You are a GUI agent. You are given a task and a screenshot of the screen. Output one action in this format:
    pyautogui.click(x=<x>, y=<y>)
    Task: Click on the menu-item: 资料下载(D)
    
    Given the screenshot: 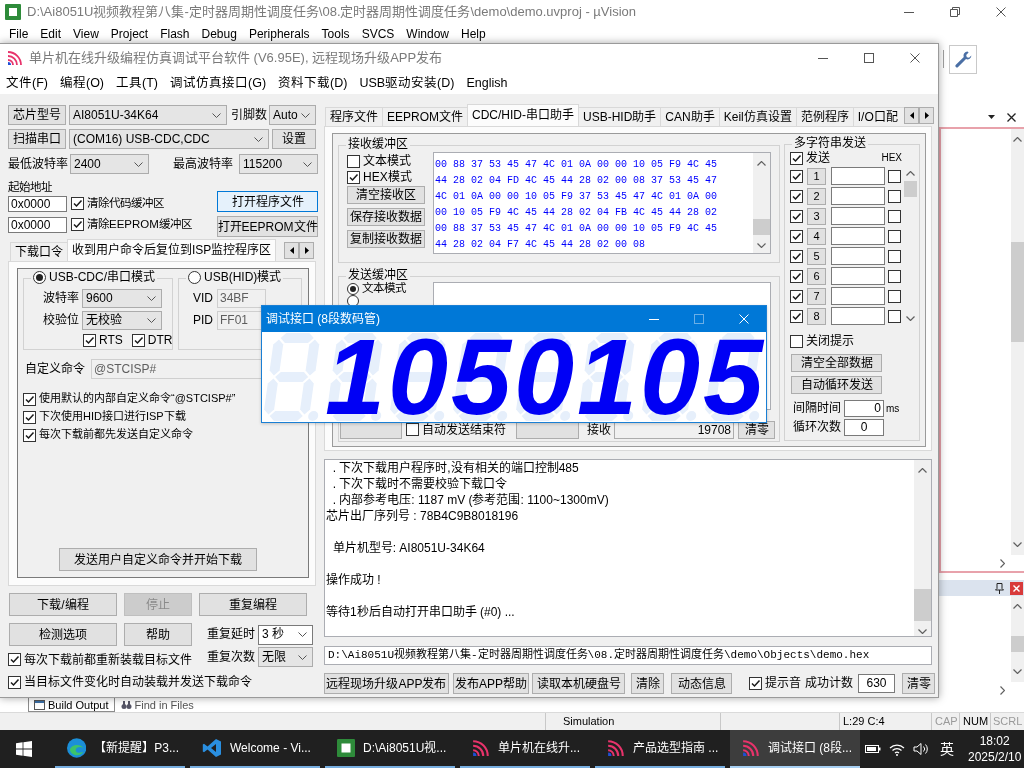 What is the action you would take?
    pyautogui.click(x=313, y=83)
    